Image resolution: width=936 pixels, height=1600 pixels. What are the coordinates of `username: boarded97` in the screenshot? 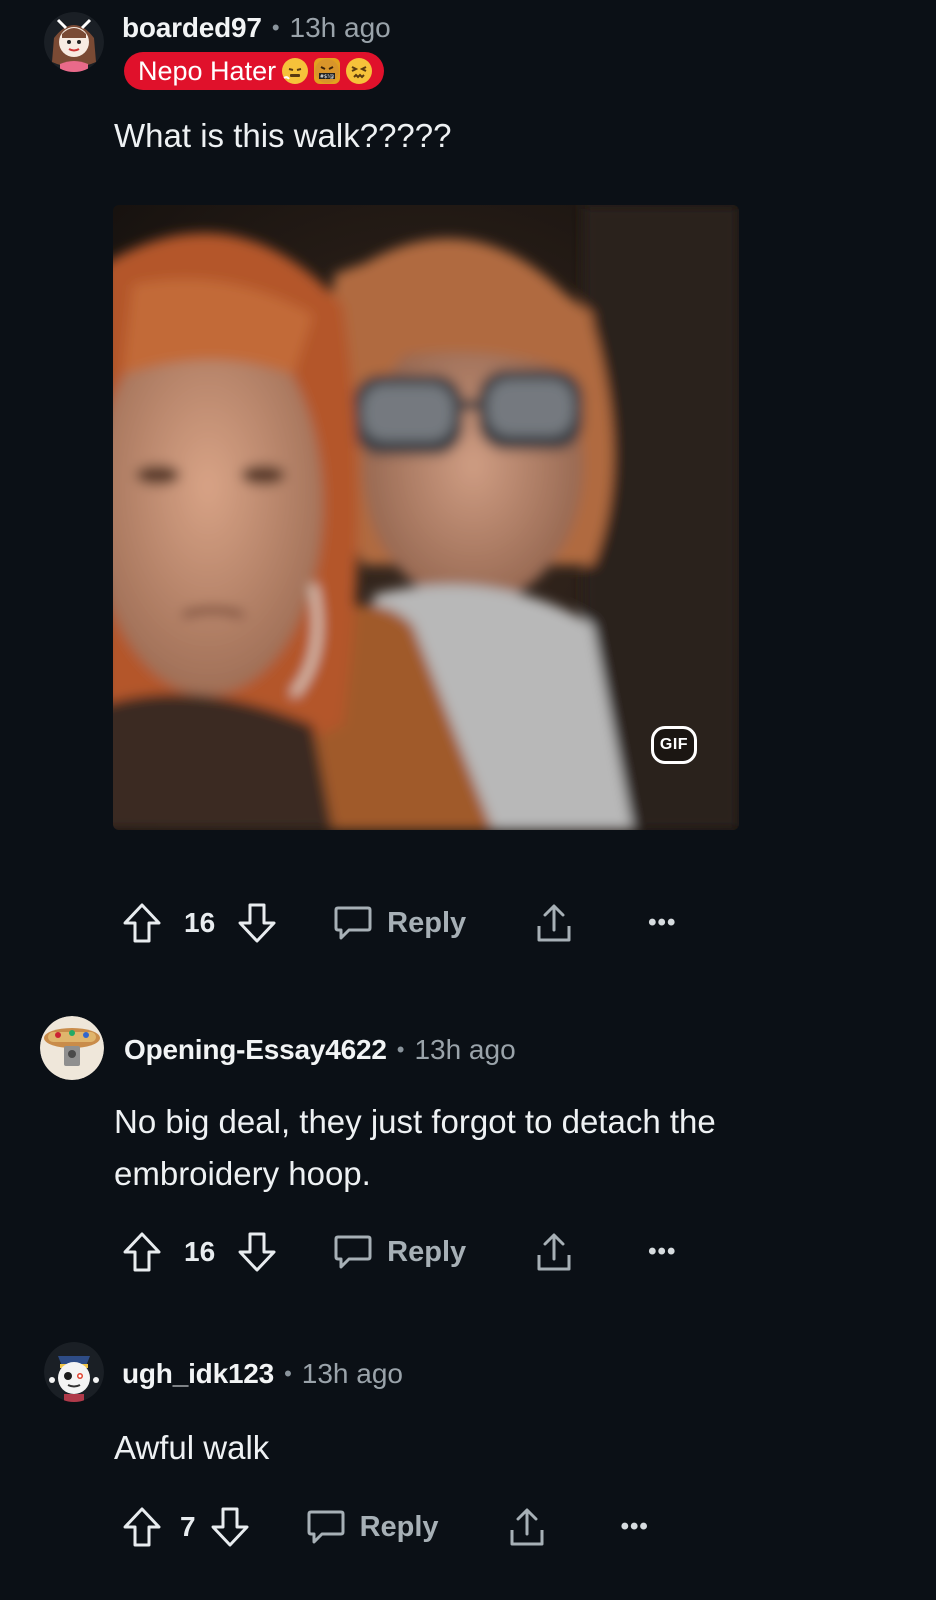 It's located at (192, 28).